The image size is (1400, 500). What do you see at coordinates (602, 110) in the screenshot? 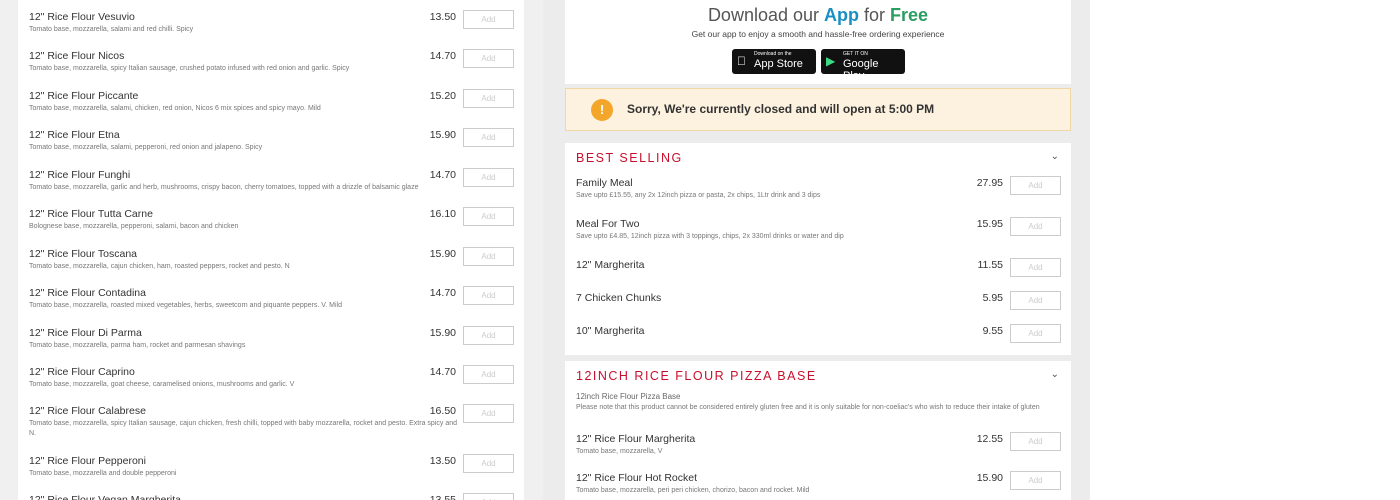
I see `info-icon: !` at bounding box center [602, 110].